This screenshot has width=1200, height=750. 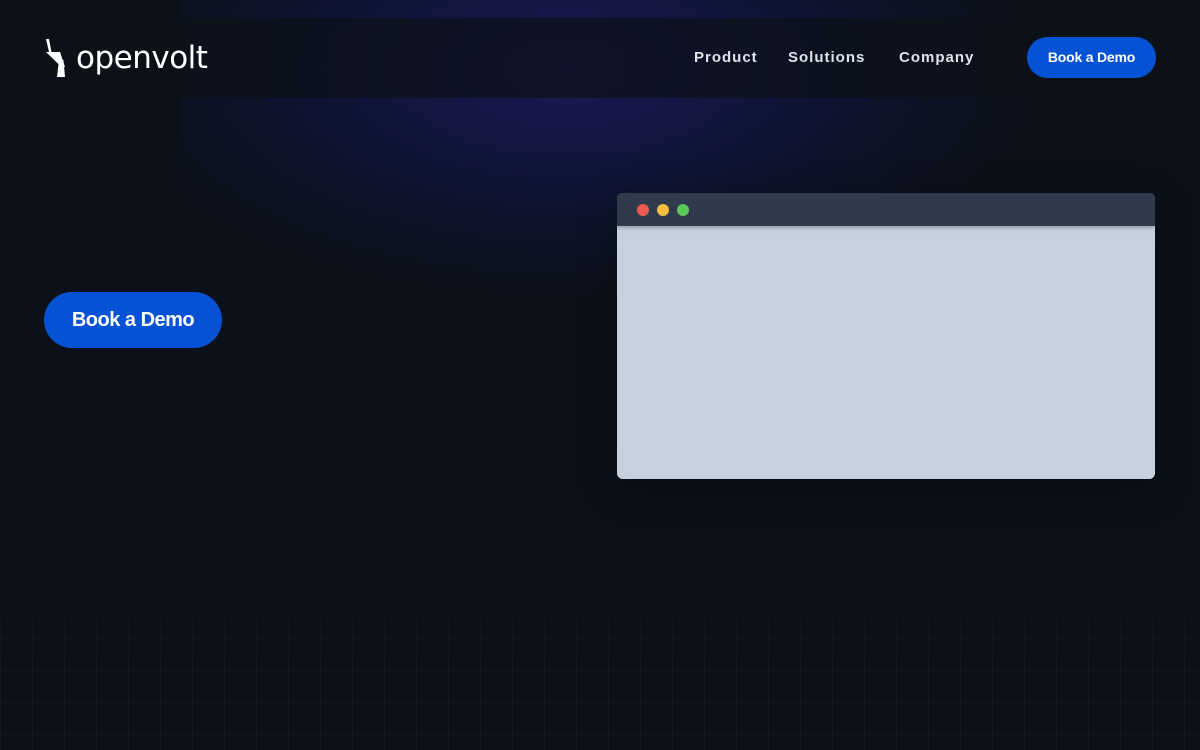 I want to click on browser-title-bar, so click(x=886, y=209).